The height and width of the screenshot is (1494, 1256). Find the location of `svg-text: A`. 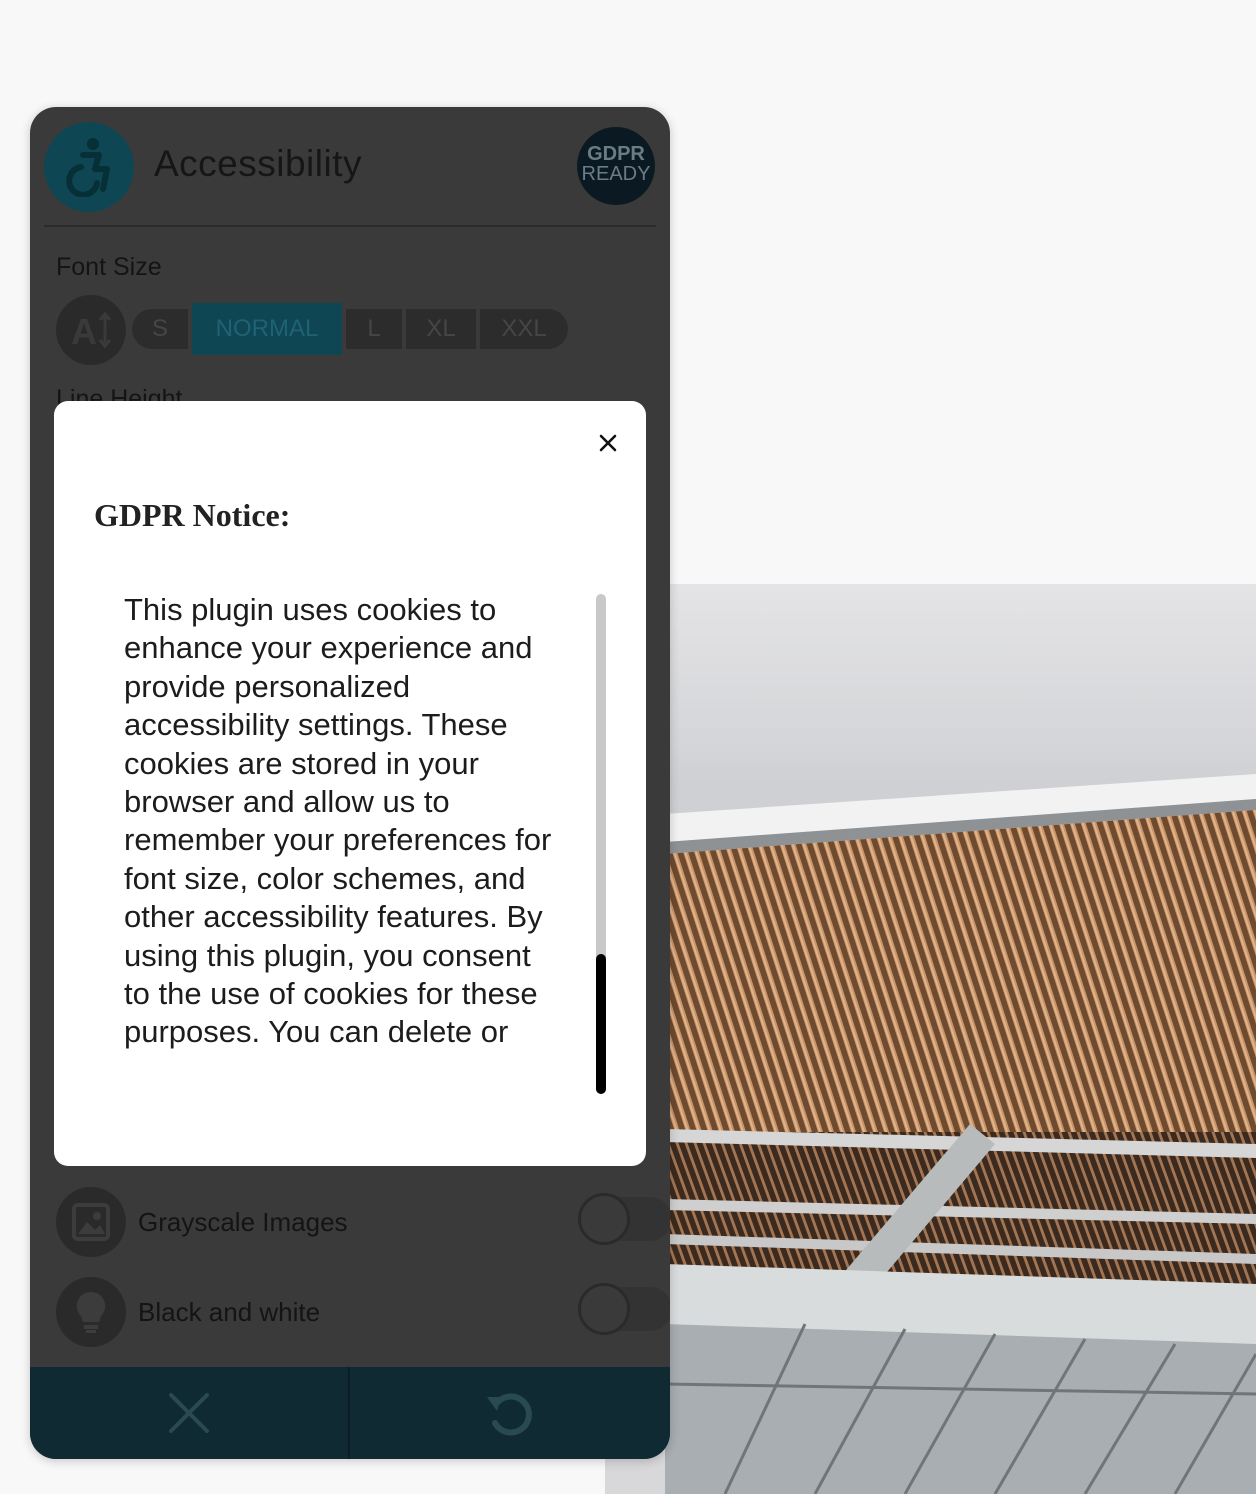

svg-text: A is located at coordinates (84, 331).